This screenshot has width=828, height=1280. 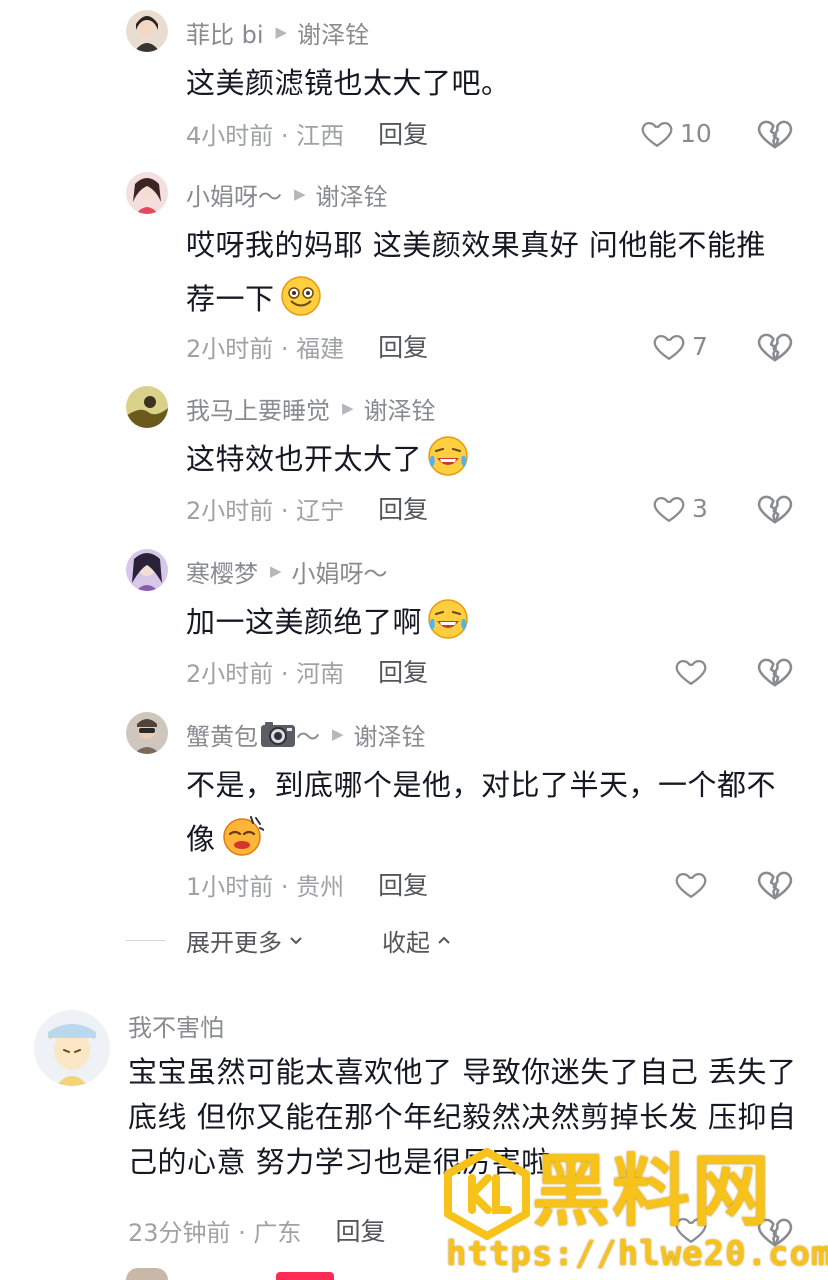 What do you see at coordinates (300, 296) in the screenshot?
I see `smile-emoji-icon` at bounding box center [300, 296].